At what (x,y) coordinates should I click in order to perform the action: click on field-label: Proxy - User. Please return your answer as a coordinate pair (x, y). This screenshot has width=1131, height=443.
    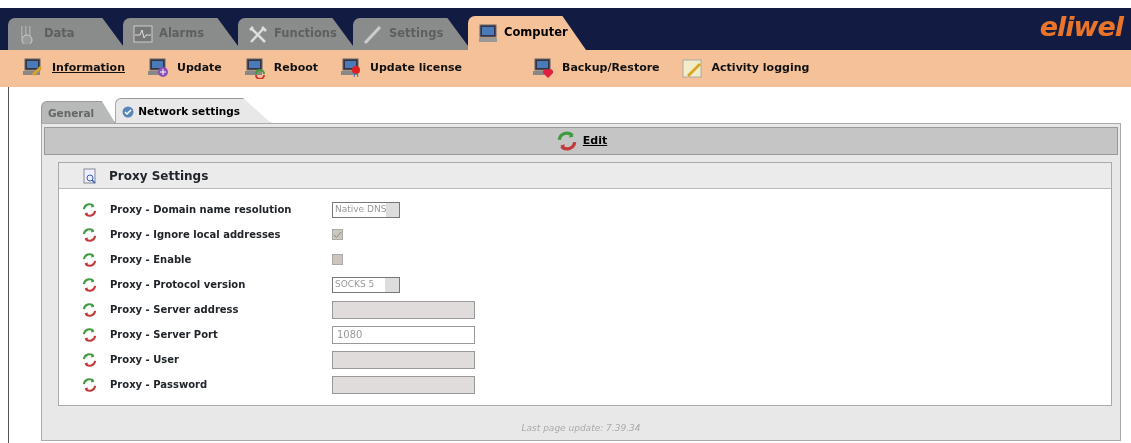
    Looking at the image, I should click on (145, 360).